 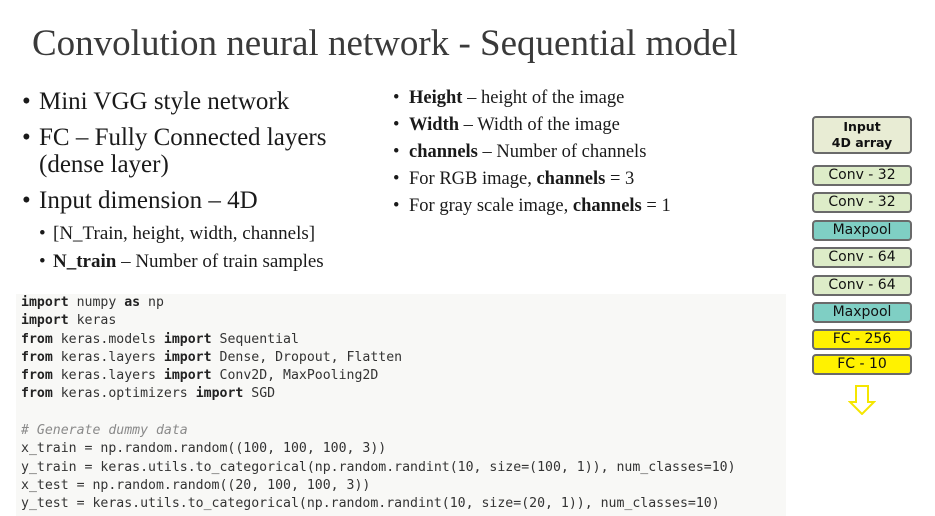 What do you see at coordinates (656, 206) in the screenshot?
I see `gray-post: = 1` at bounding box center [656, 206].